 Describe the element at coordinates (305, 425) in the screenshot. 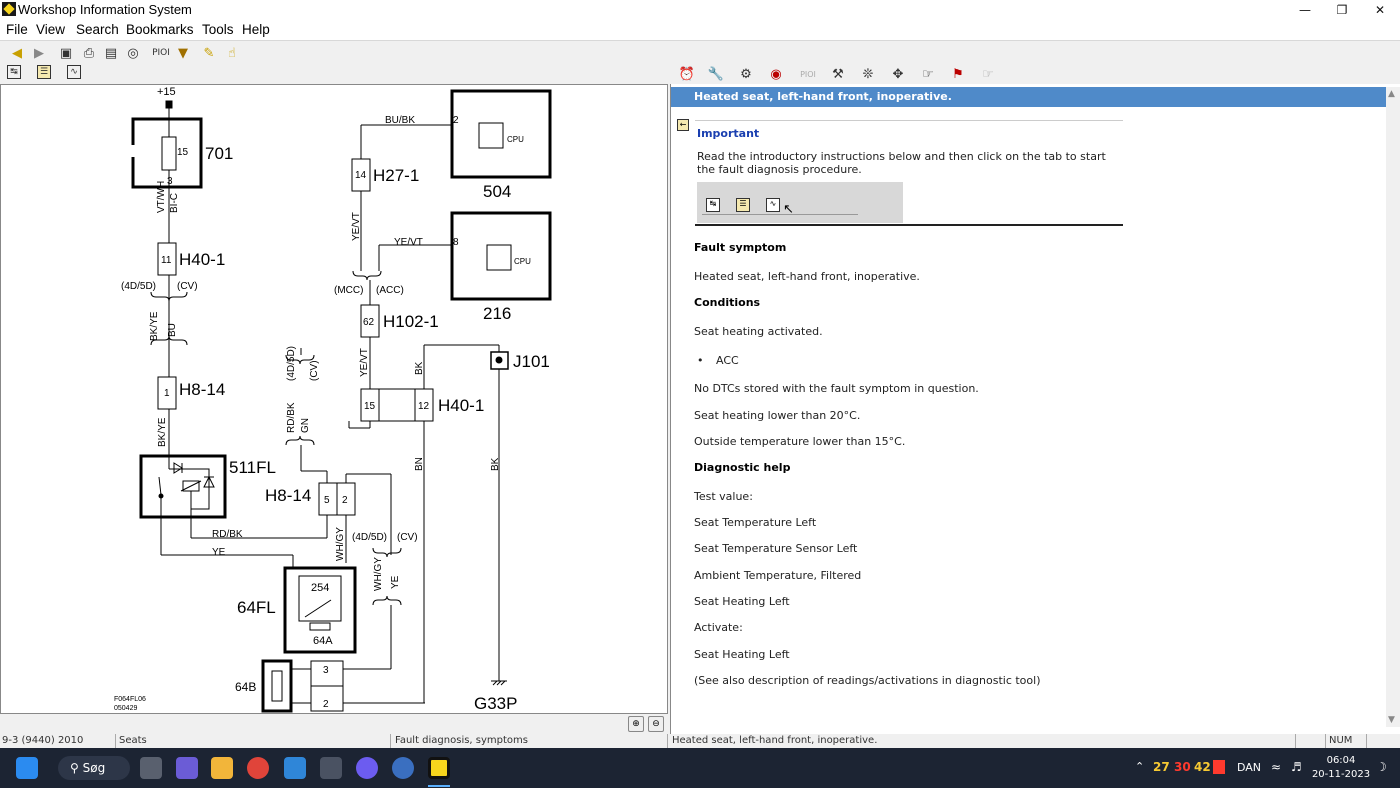

I see `wire-gn: GN` at that location.